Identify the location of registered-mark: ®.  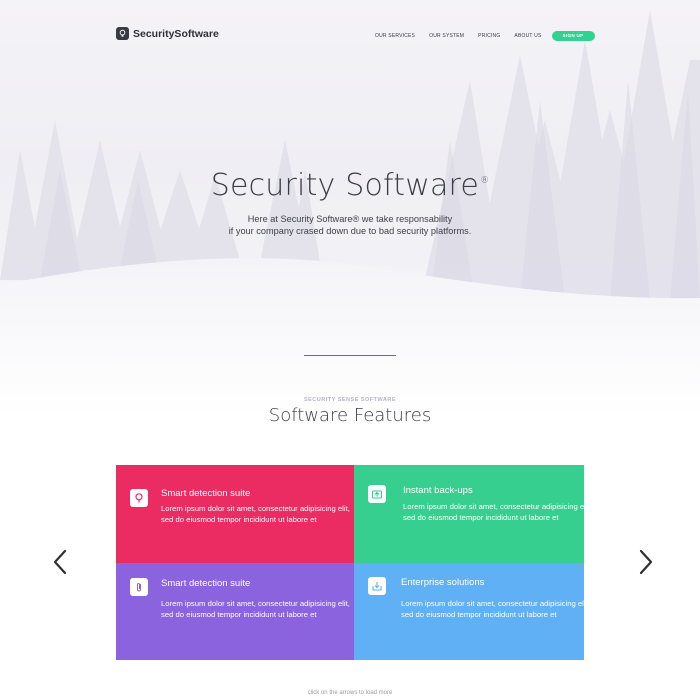
(485, 181).